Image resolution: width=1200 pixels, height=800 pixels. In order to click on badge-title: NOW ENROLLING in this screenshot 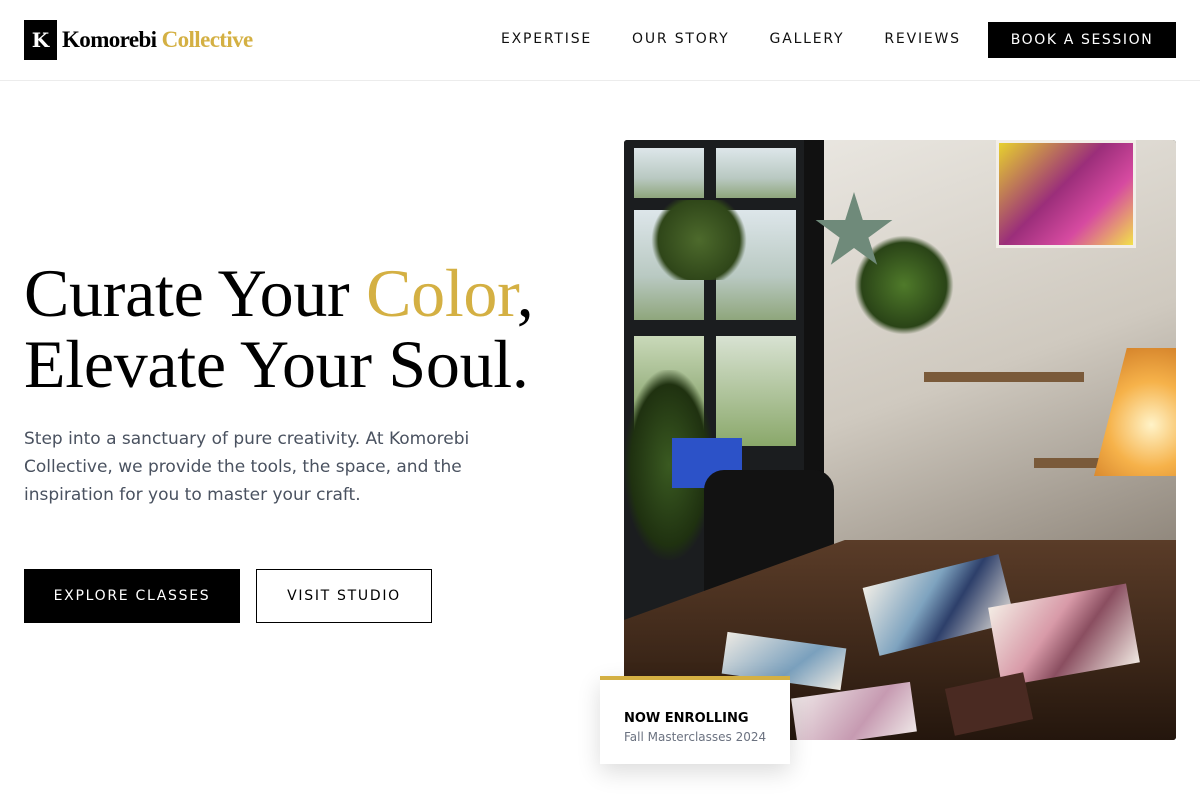, I will do `click(686, 718)`.